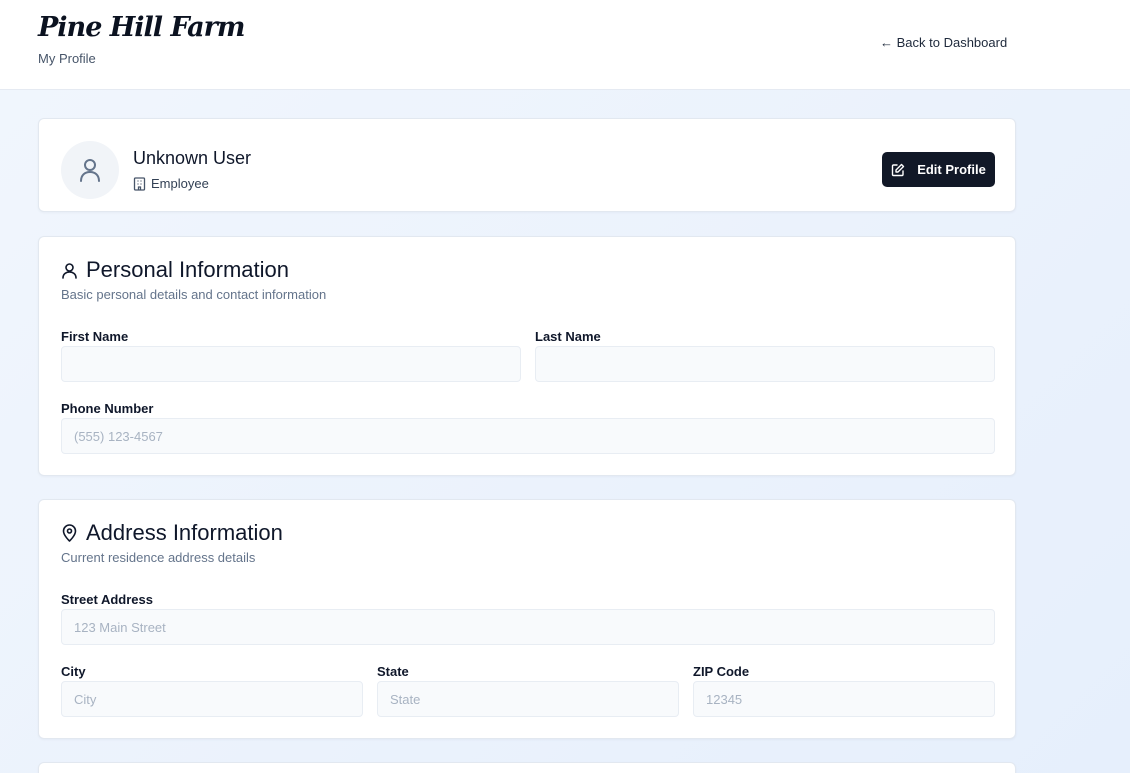 This screenshot has height=773, width=1130. What do you see at coordinates (212, 699) in the screenshot?
I see `city-input` at bounding box center [212, 699].